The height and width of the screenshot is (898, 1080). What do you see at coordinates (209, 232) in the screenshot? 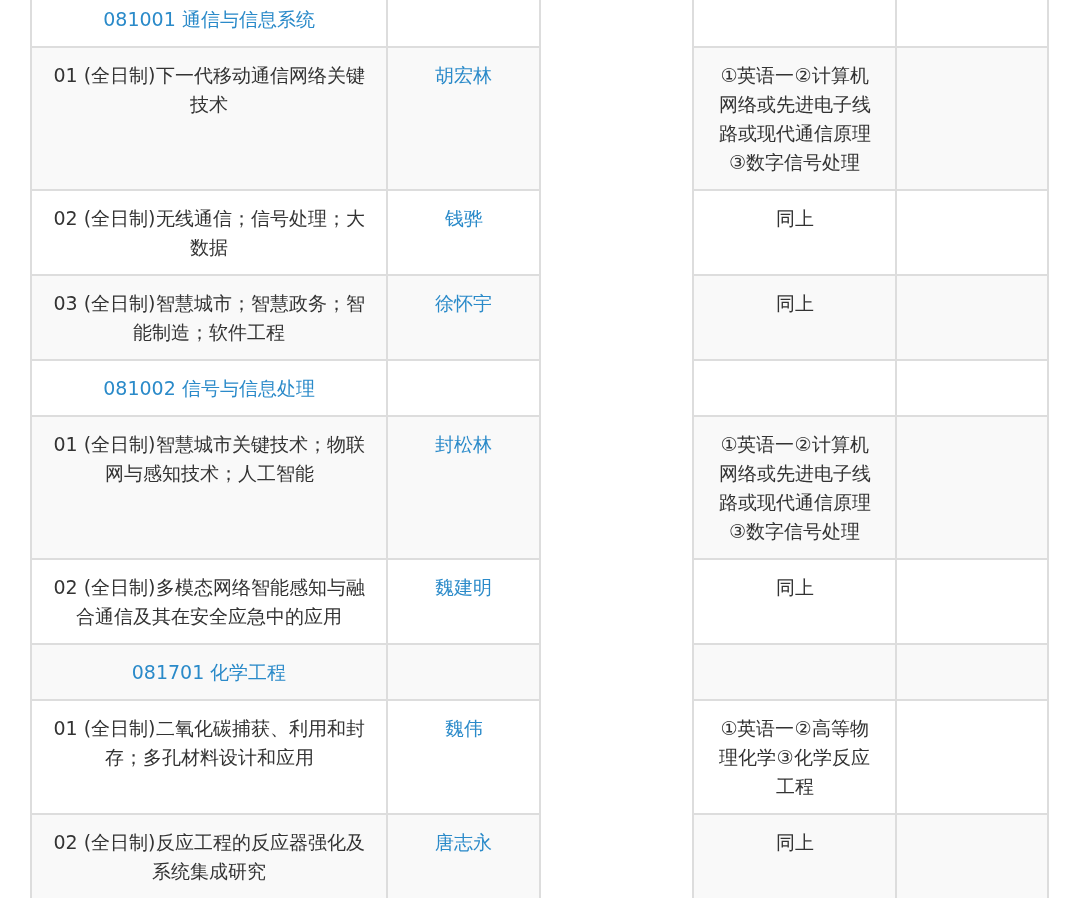
I see `table-cell: 02 (全日制)无线通信；信号处理；大数据` at bounding box center [209, 232].